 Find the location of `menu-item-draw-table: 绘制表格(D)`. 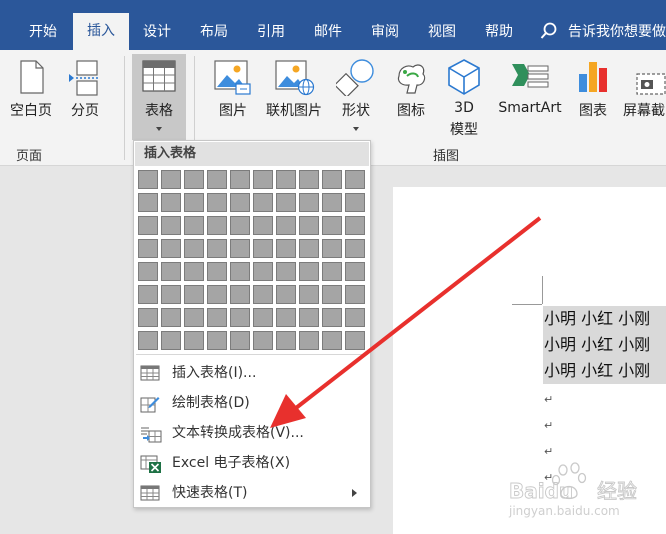

menu-item-draw-table: 绘制表格(D) is located at coordinates (252, 403).